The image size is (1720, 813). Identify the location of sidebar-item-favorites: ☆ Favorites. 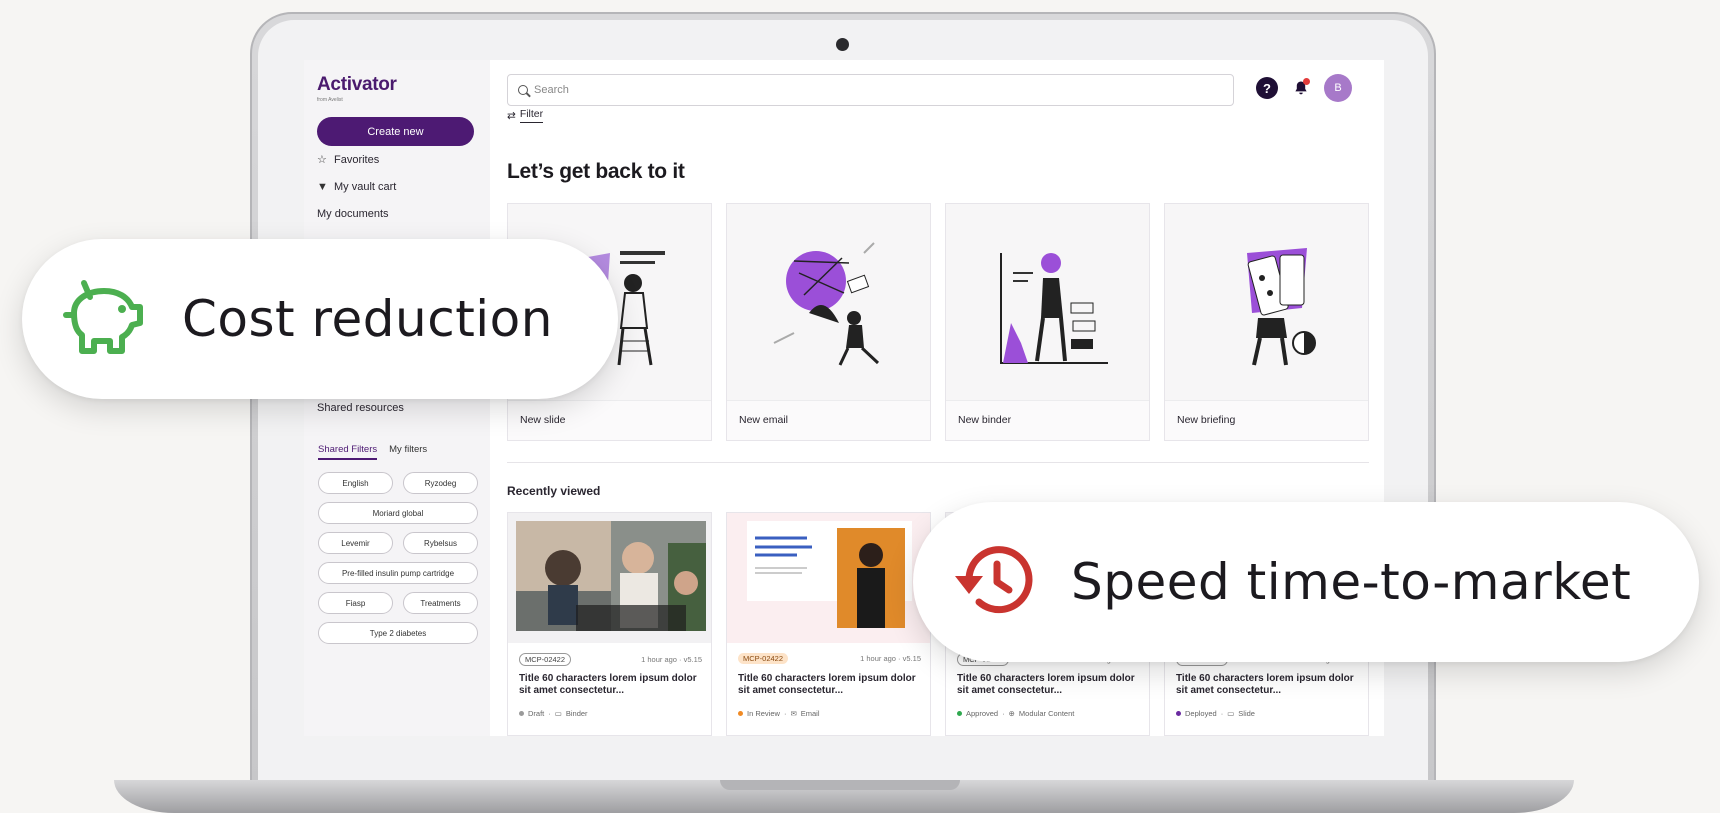
(397, 159).